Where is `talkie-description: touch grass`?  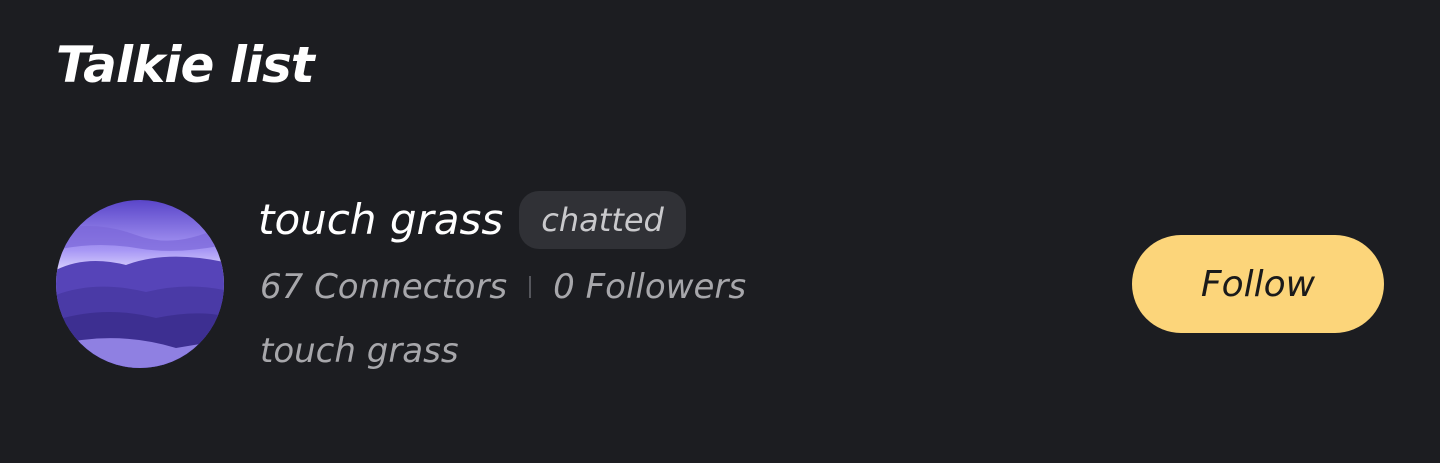
talkie-description: touch grass is located at coordinates (359, 351).